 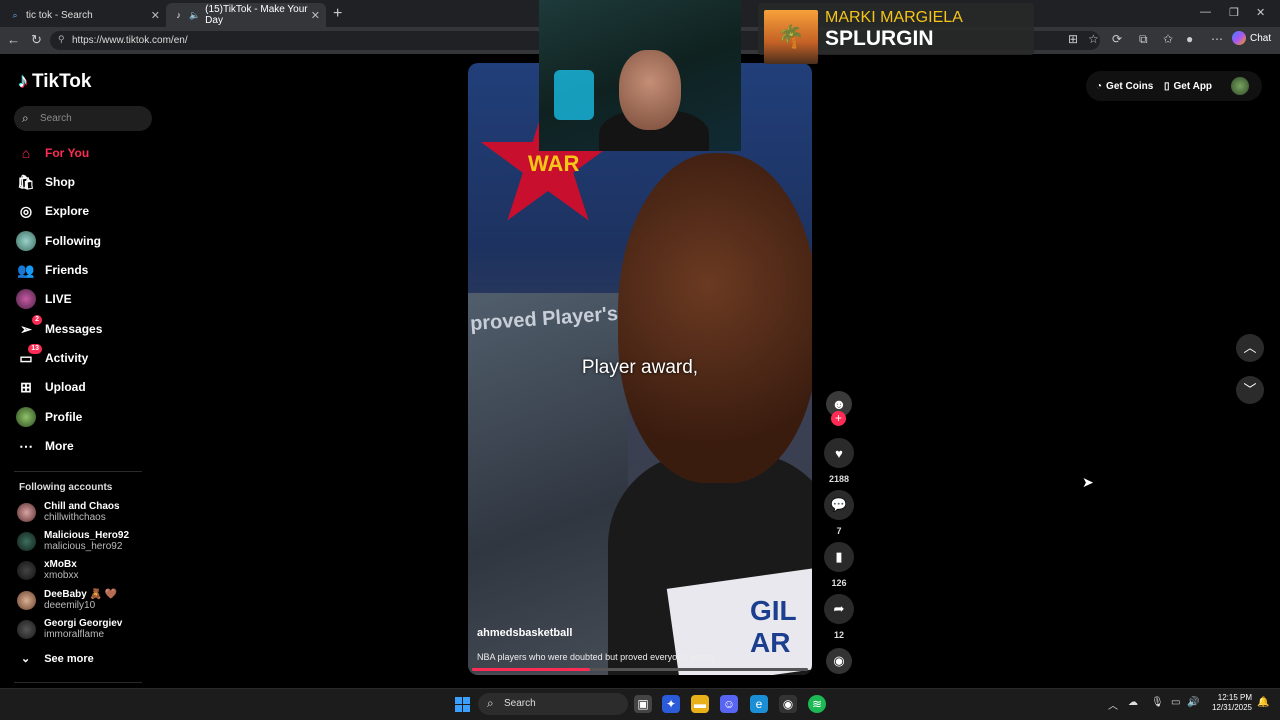 I want to click on share-count: 12, so click(x=838, y=635).